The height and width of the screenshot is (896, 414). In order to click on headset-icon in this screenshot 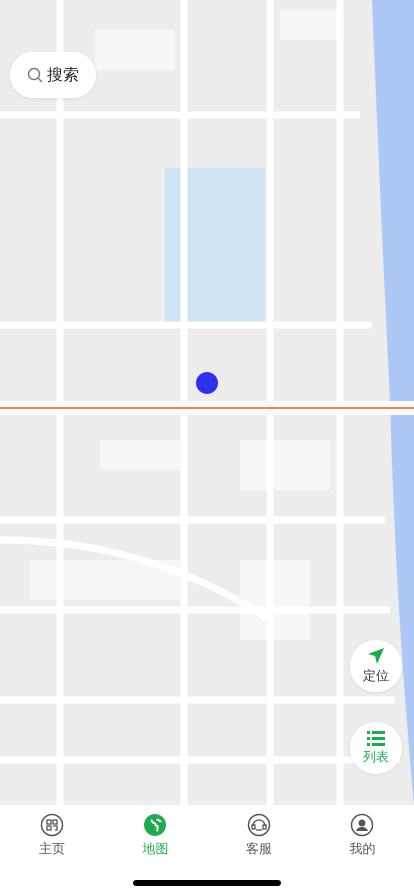, I will do `click(258, 825)`.